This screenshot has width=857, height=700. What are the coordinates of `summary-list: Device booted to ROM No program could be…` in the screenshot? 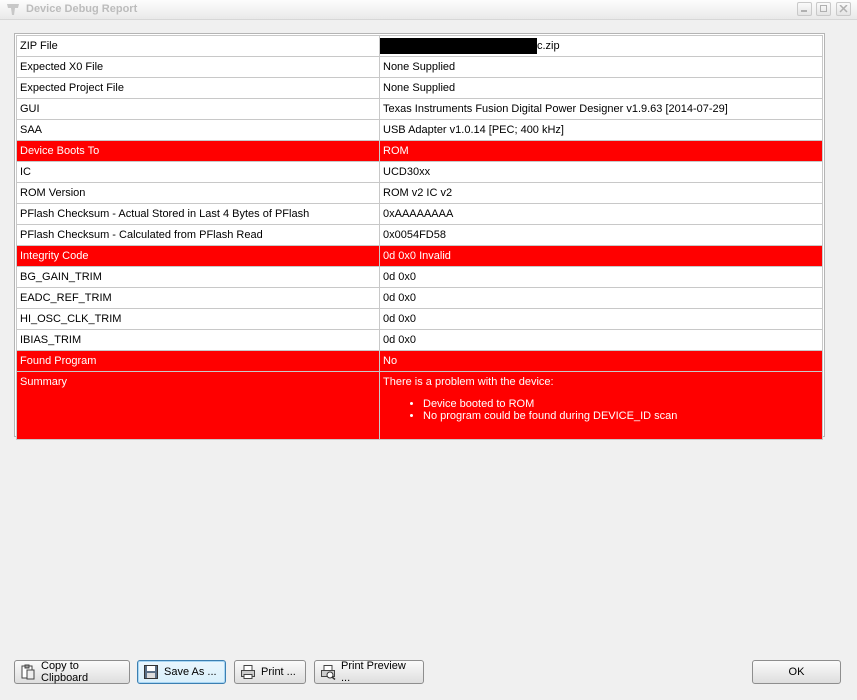 It's located at (602, 410).